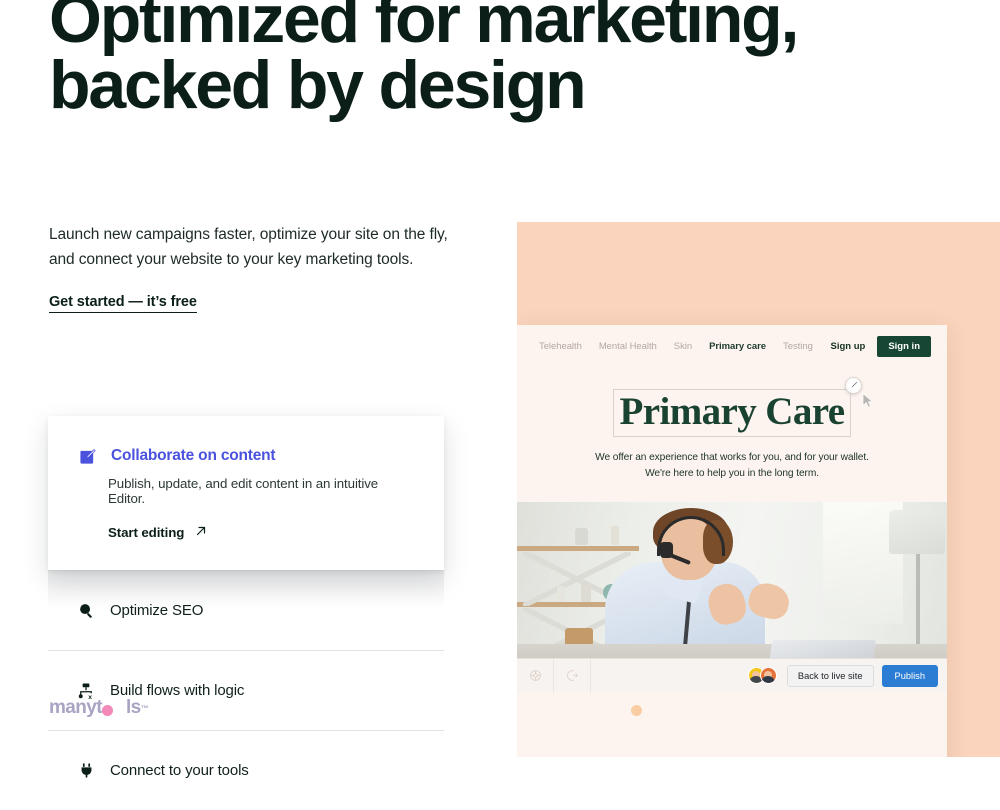 This screenshot has width=1000, height=810. Describe the element at coordinates (732, 580) in the screenshot. I see `mockup-hero-photo` at that location.